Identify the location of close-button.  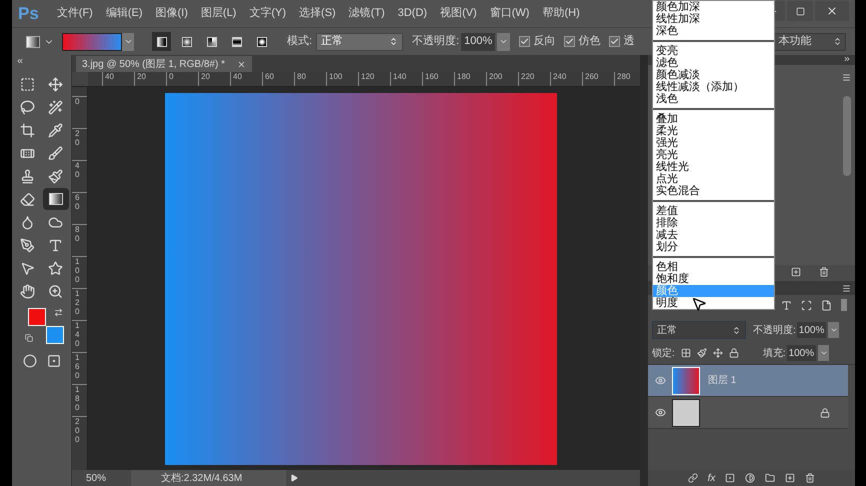
(832, 11).